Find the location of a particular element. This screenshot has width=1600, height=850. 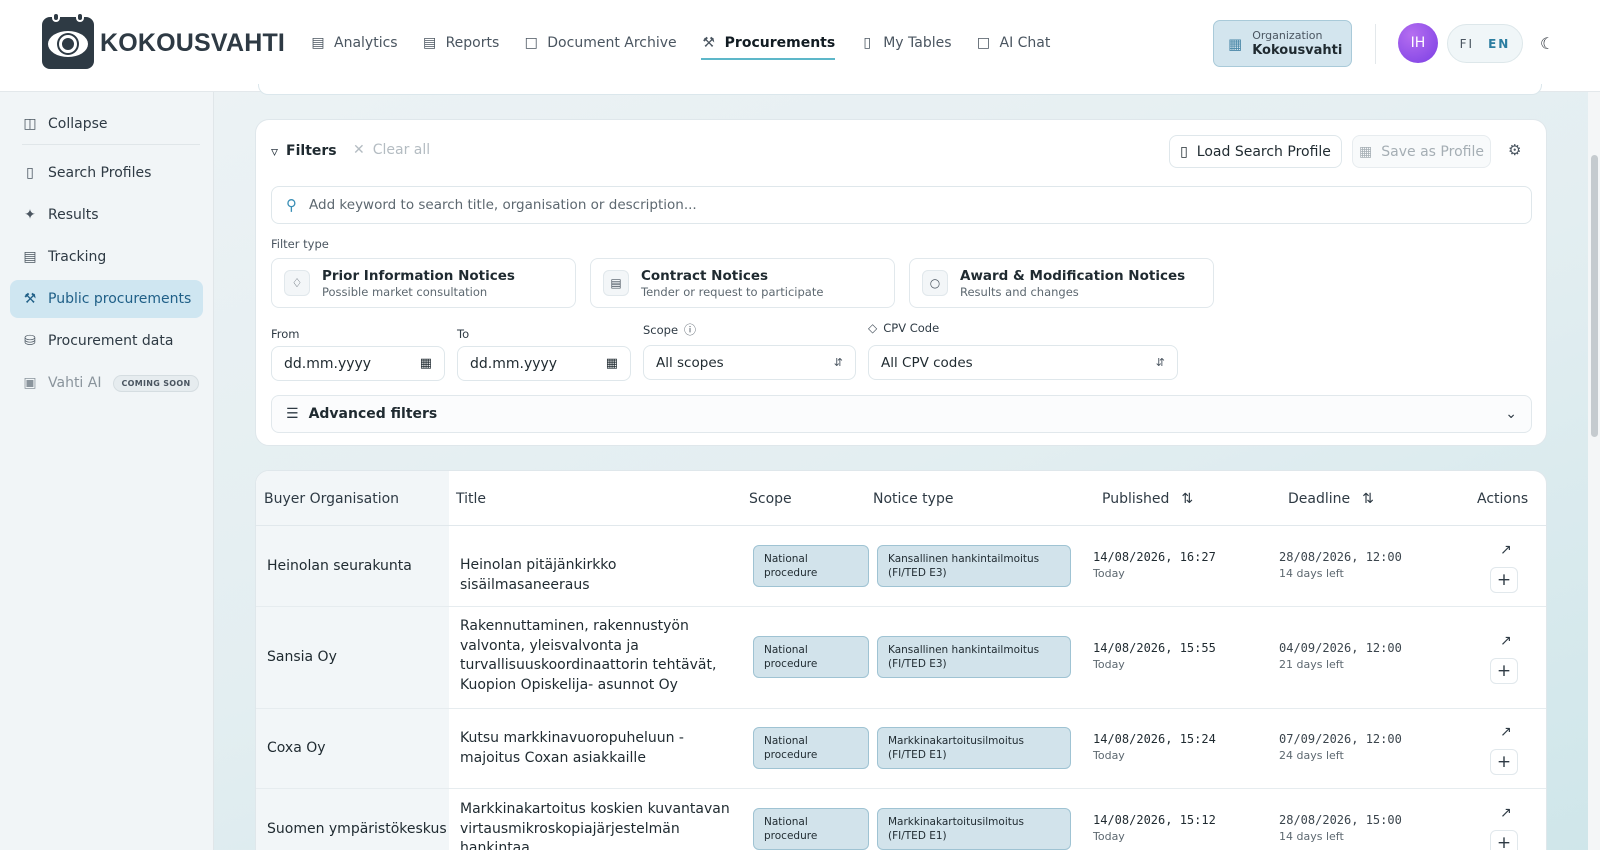

sidebar-item-search-profiles: ▯ Search Profiles is located at coordinates (106, 173).